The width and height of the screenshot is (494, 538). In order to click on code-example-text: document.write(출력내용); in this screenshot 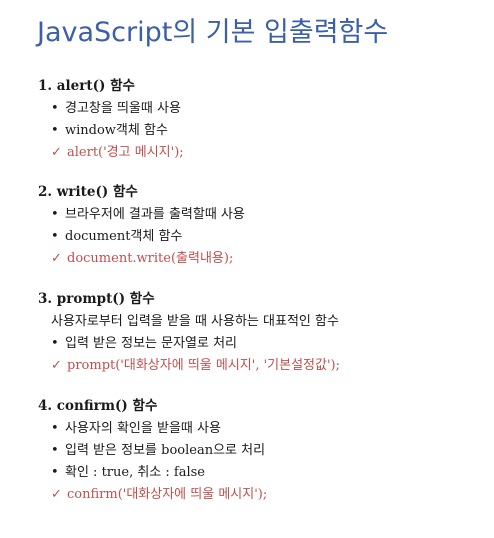, I will do `click(150, 258)`.